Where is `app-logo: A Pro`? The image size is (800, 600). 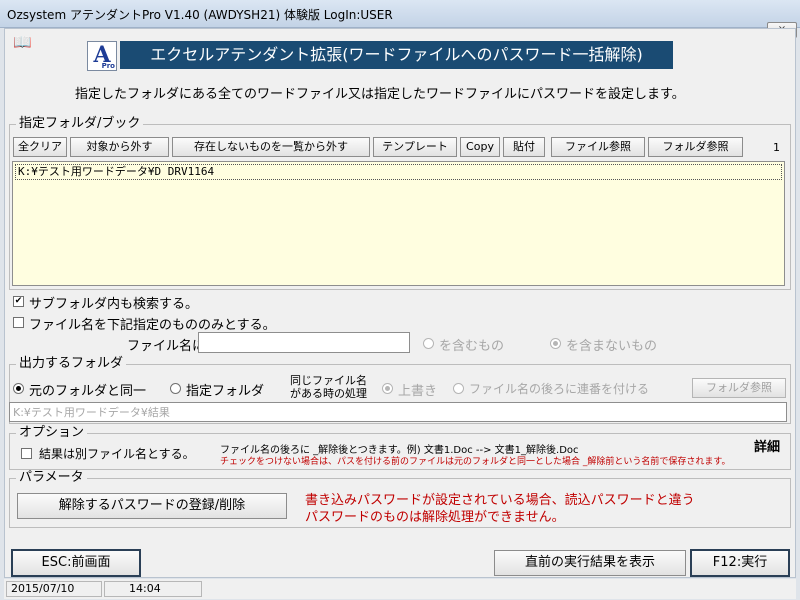
app-logo: A Pro is located at coordinates (102, 56).